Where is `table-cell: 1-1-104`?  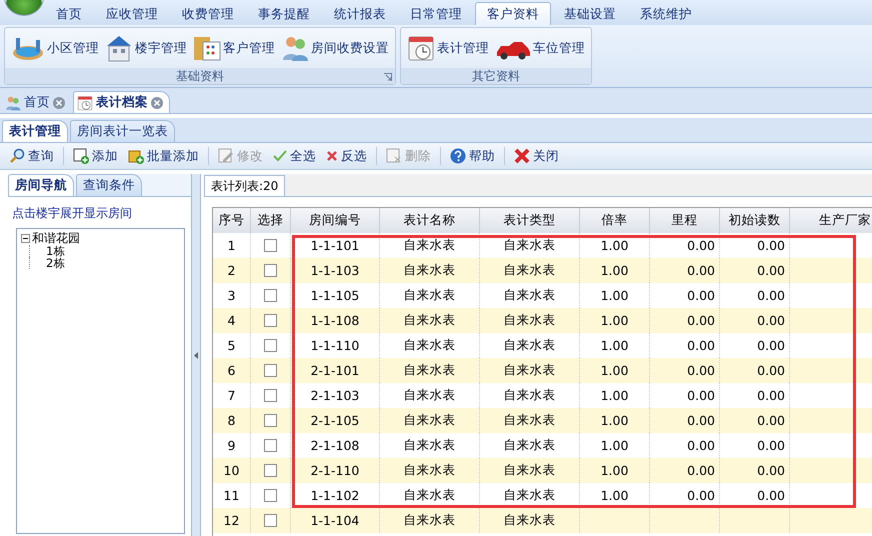 table-cell: 1-1-104 is located at coordinates (335, 520).